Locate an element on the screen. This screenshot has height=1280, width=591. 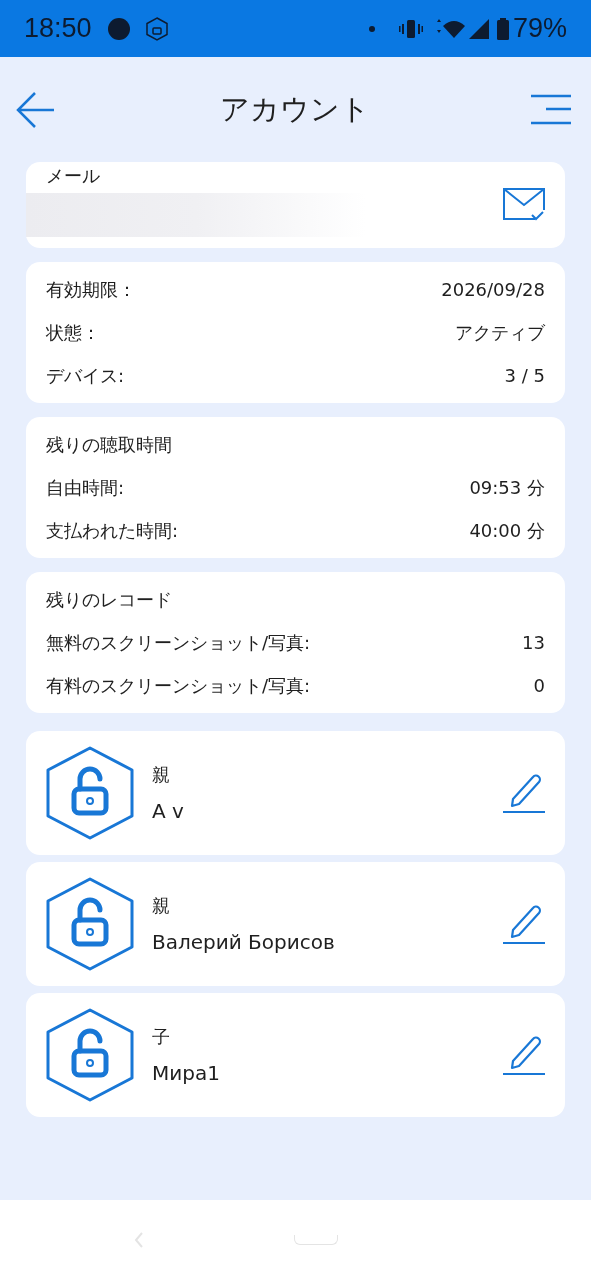
row-value: アクティブ is located at coordinates (500, 333).